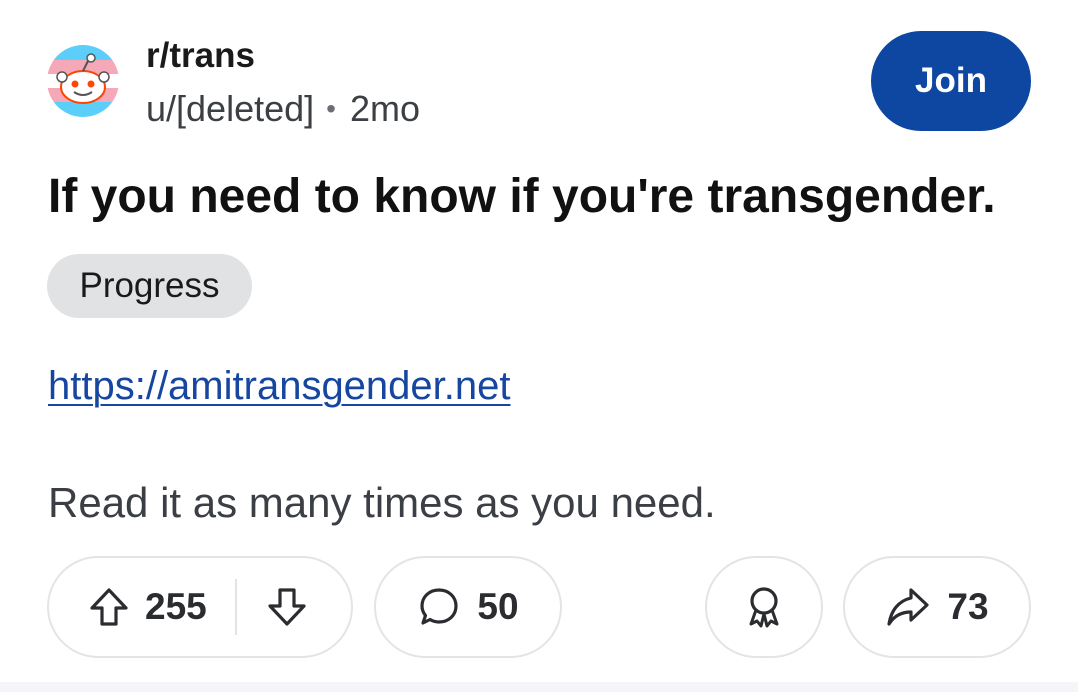 This screenshot has width=1078, height=692. I want to click on downvote-button, so click(287, 607).